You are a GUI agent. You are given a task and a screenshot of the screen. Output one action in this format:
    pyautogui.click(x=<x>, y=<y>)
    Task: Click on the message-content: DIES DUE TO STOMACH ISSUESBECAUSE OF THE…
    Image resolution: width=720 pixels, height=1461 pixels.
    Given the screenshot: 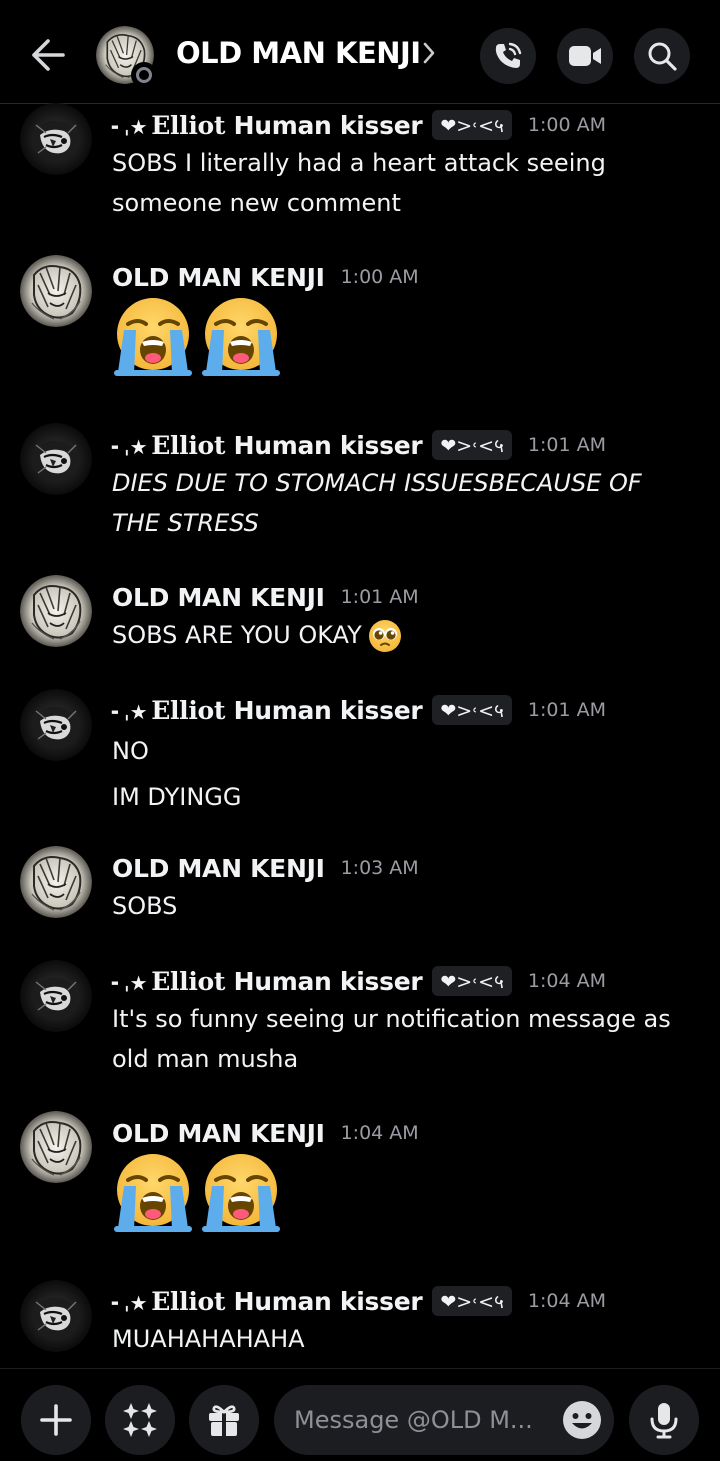 What is the action you would take?
    pyautogui.click(x=377, y=503)
    